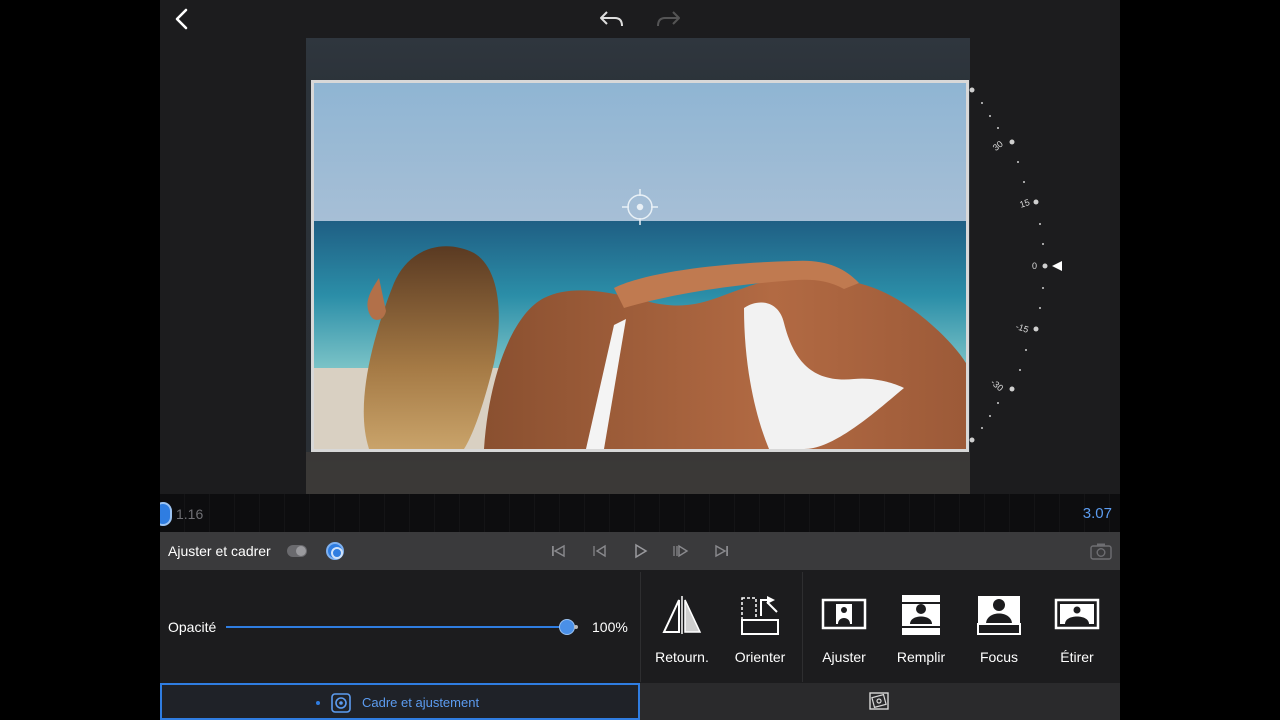 The image size is (1280, 720). What do you see at coordinates (722, 551) in the screenshot?
I see `skip-to-end-icon` at bounding box center [722, 551].